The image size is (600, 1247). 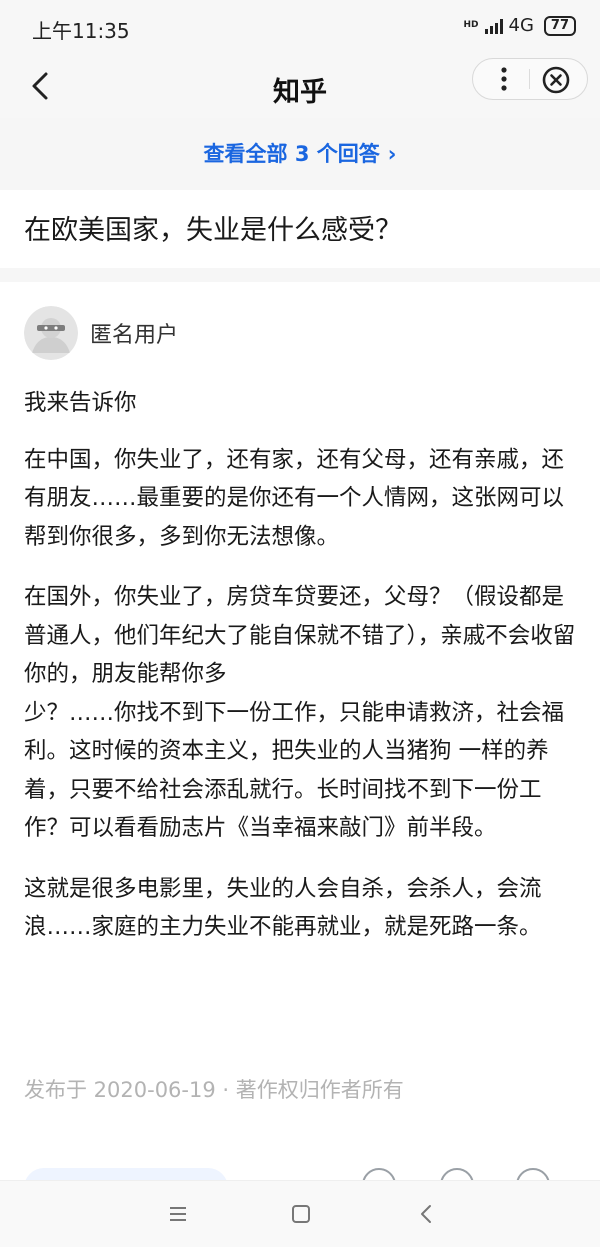 I want to click on capsule-divider, so click(x=529, y=79).